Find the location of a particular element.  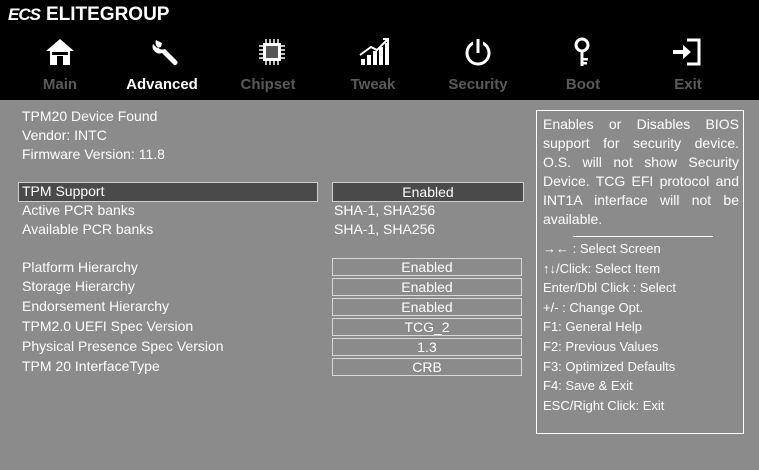

brand-logo: ECS is located at coordinates (24, 14).